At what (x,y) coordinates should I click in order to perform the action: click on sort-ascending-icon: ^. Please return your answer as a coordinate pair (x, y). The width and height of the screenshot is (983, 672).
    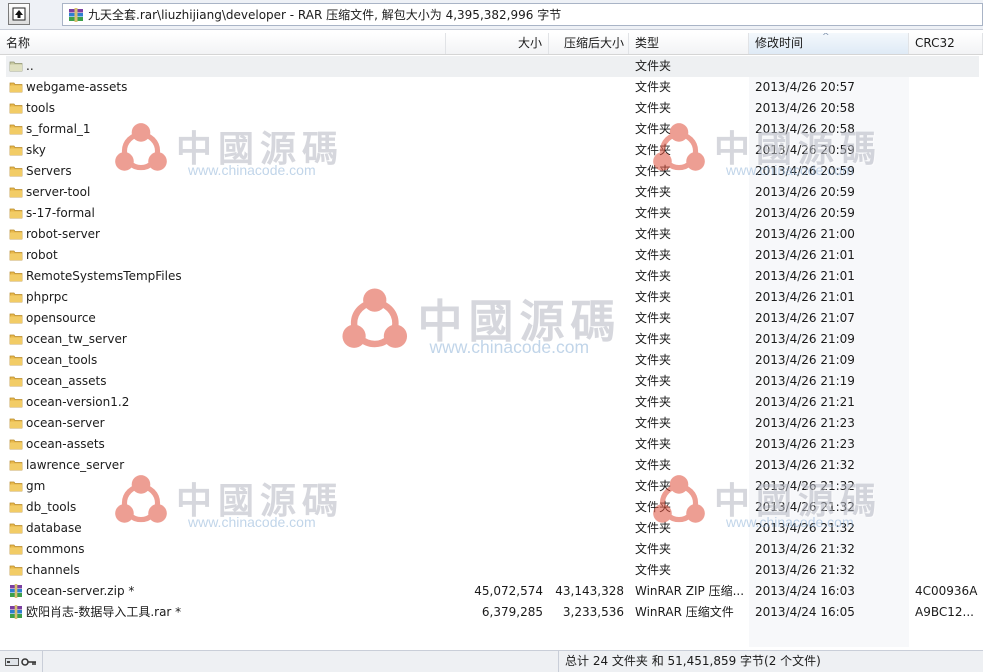
    Looking at the image, I should click on (826, 37).